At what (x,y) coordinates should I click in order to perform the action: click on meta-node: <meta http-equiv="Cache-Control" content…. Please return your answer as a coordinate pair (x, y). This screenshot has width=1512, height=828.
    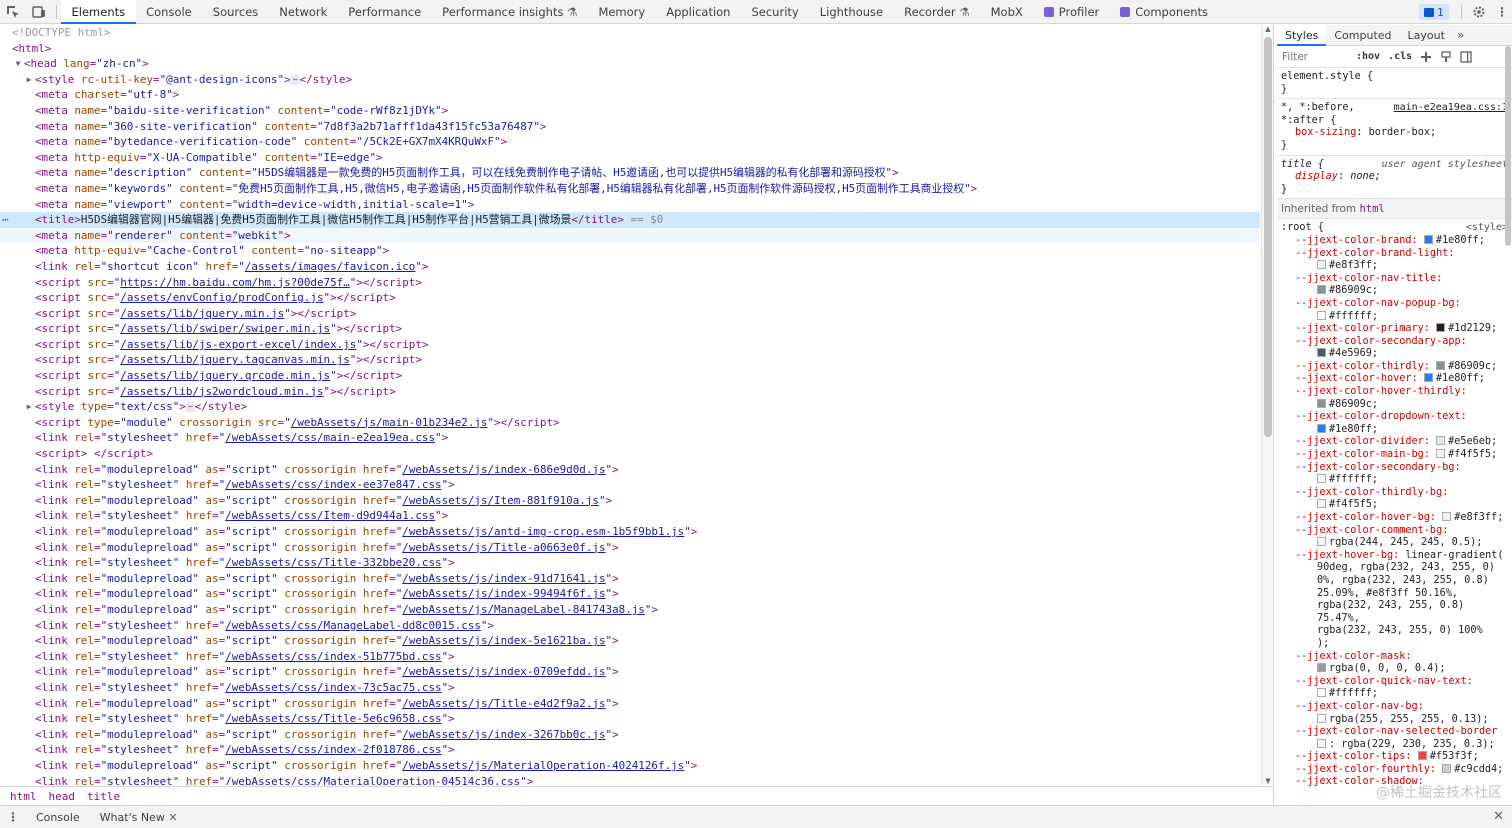
    Looking at the image, I should click on (630, 251).